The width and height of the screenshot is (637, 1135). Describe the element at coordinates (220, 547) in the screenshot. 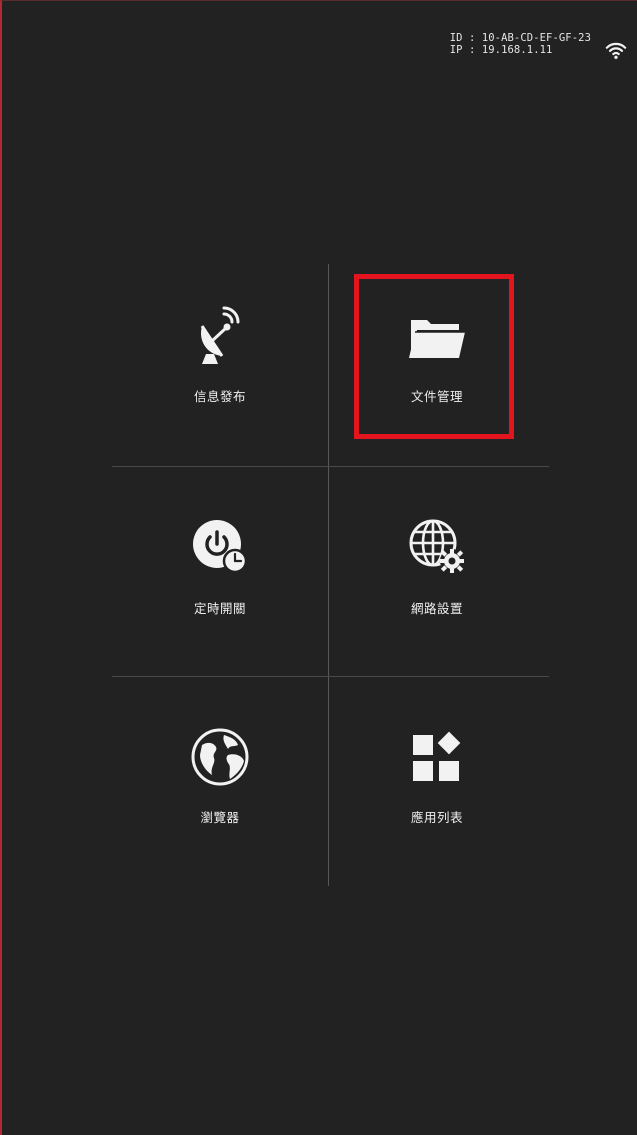

I see `power-timer-icon` at that location.